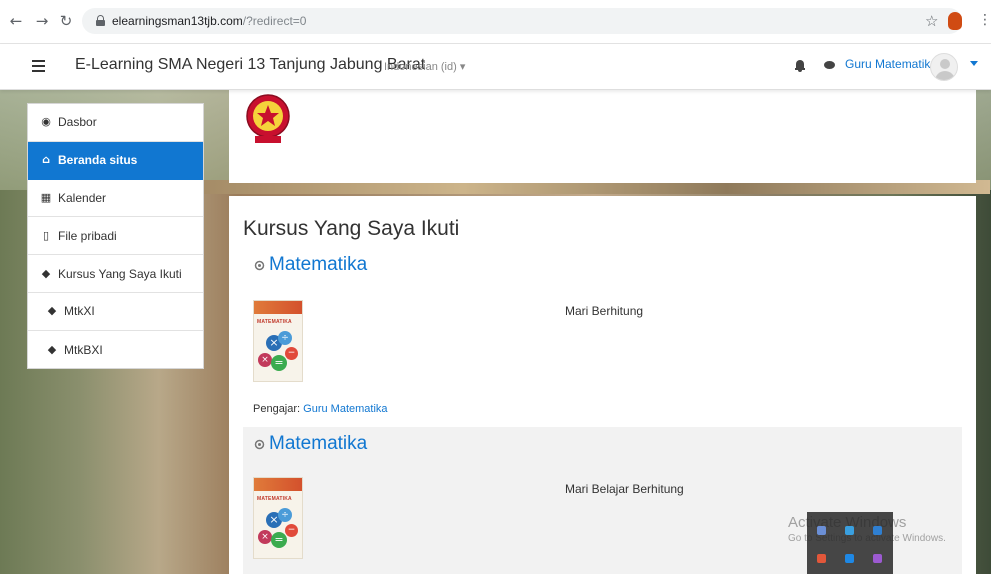 This screenshot has width=991, height=574. I want to click on home-icon: ⌂, so click(46, 160).